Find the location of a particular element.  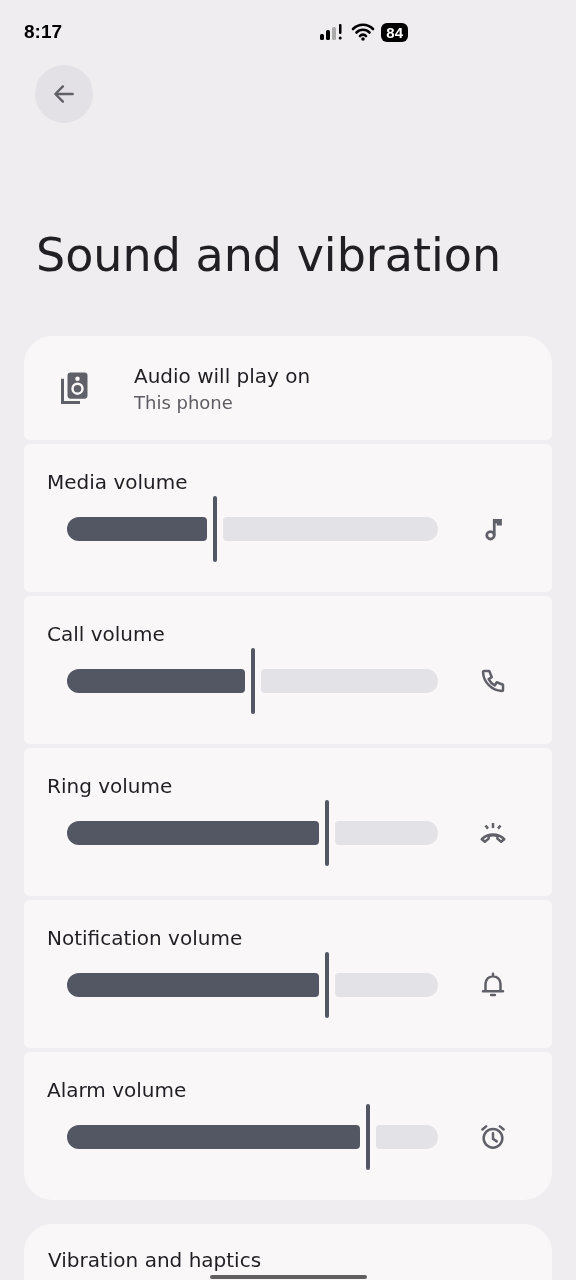

wifi-icon is located at coordinates (363, 32).